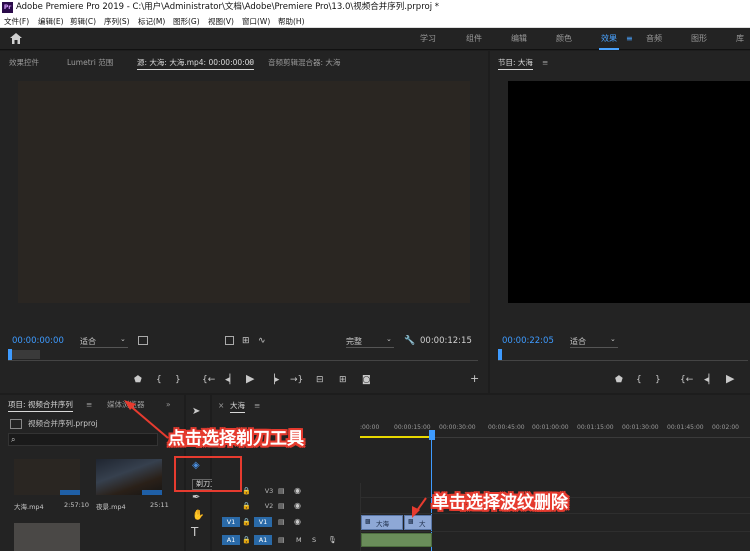 The height and width of the screenshot is (551, 750). I want to click on tab-lumetri-scopes: Lumetri 范围, so click(90, 63).